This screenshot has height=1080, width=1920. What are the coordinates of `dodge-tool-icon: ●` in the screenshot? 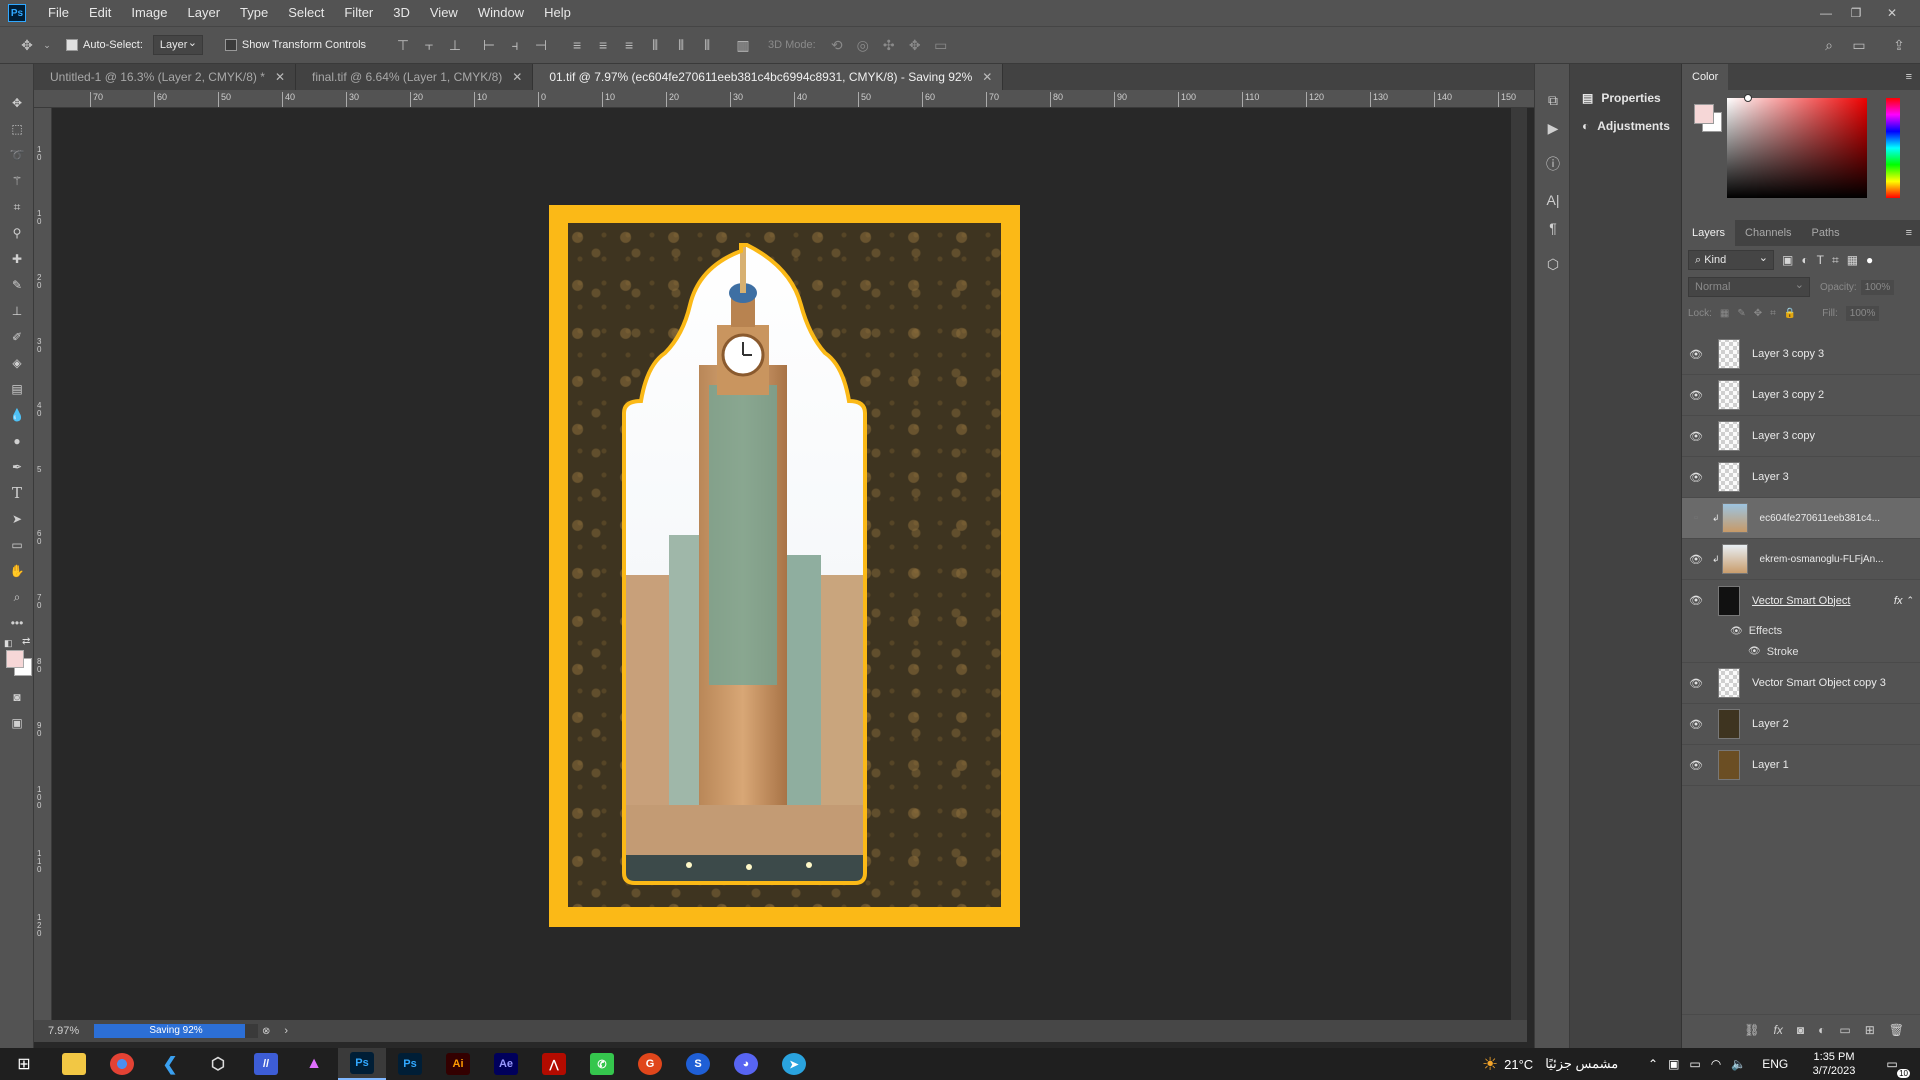 It's located at (17, 441).